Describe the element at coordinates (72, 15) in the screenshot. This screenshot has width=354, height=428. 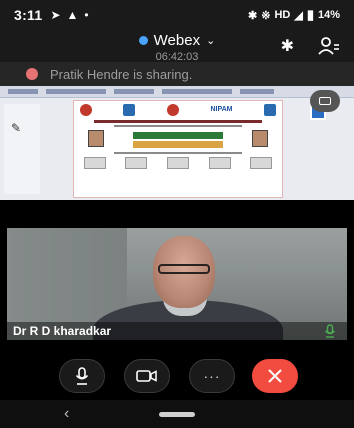
I see `alert-icon: ▲` at that location.